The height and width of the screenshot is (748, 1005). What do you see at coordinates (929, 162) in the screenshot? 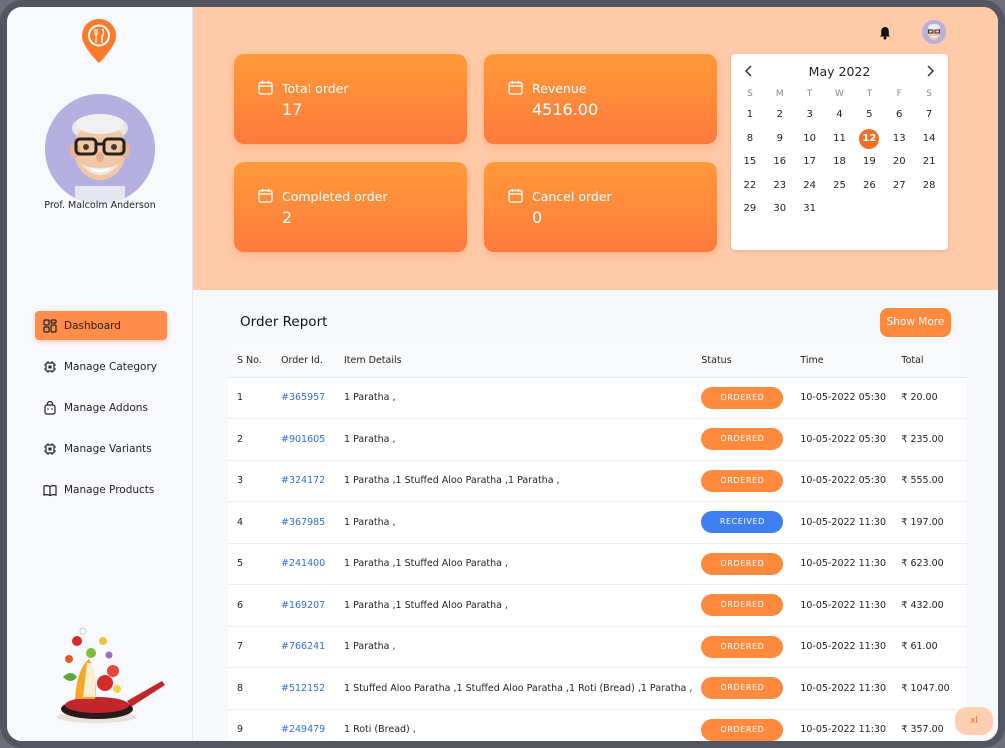
I see `calendar-day: 21` at bounding box center [929, 162].